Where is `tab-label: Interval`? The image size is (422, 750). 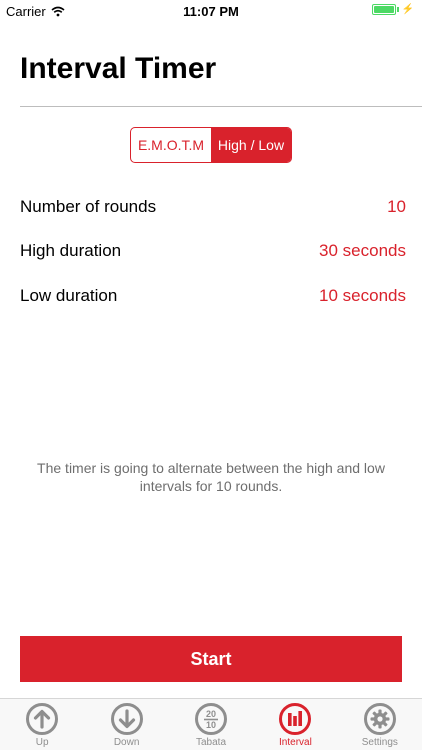
tab-label: Interval is located at coordinates (295, 742).